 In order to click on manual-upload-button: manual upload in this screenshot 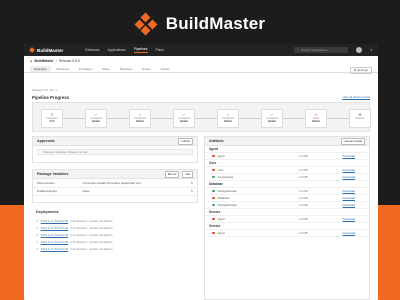, I will do `click(352, 141)`.